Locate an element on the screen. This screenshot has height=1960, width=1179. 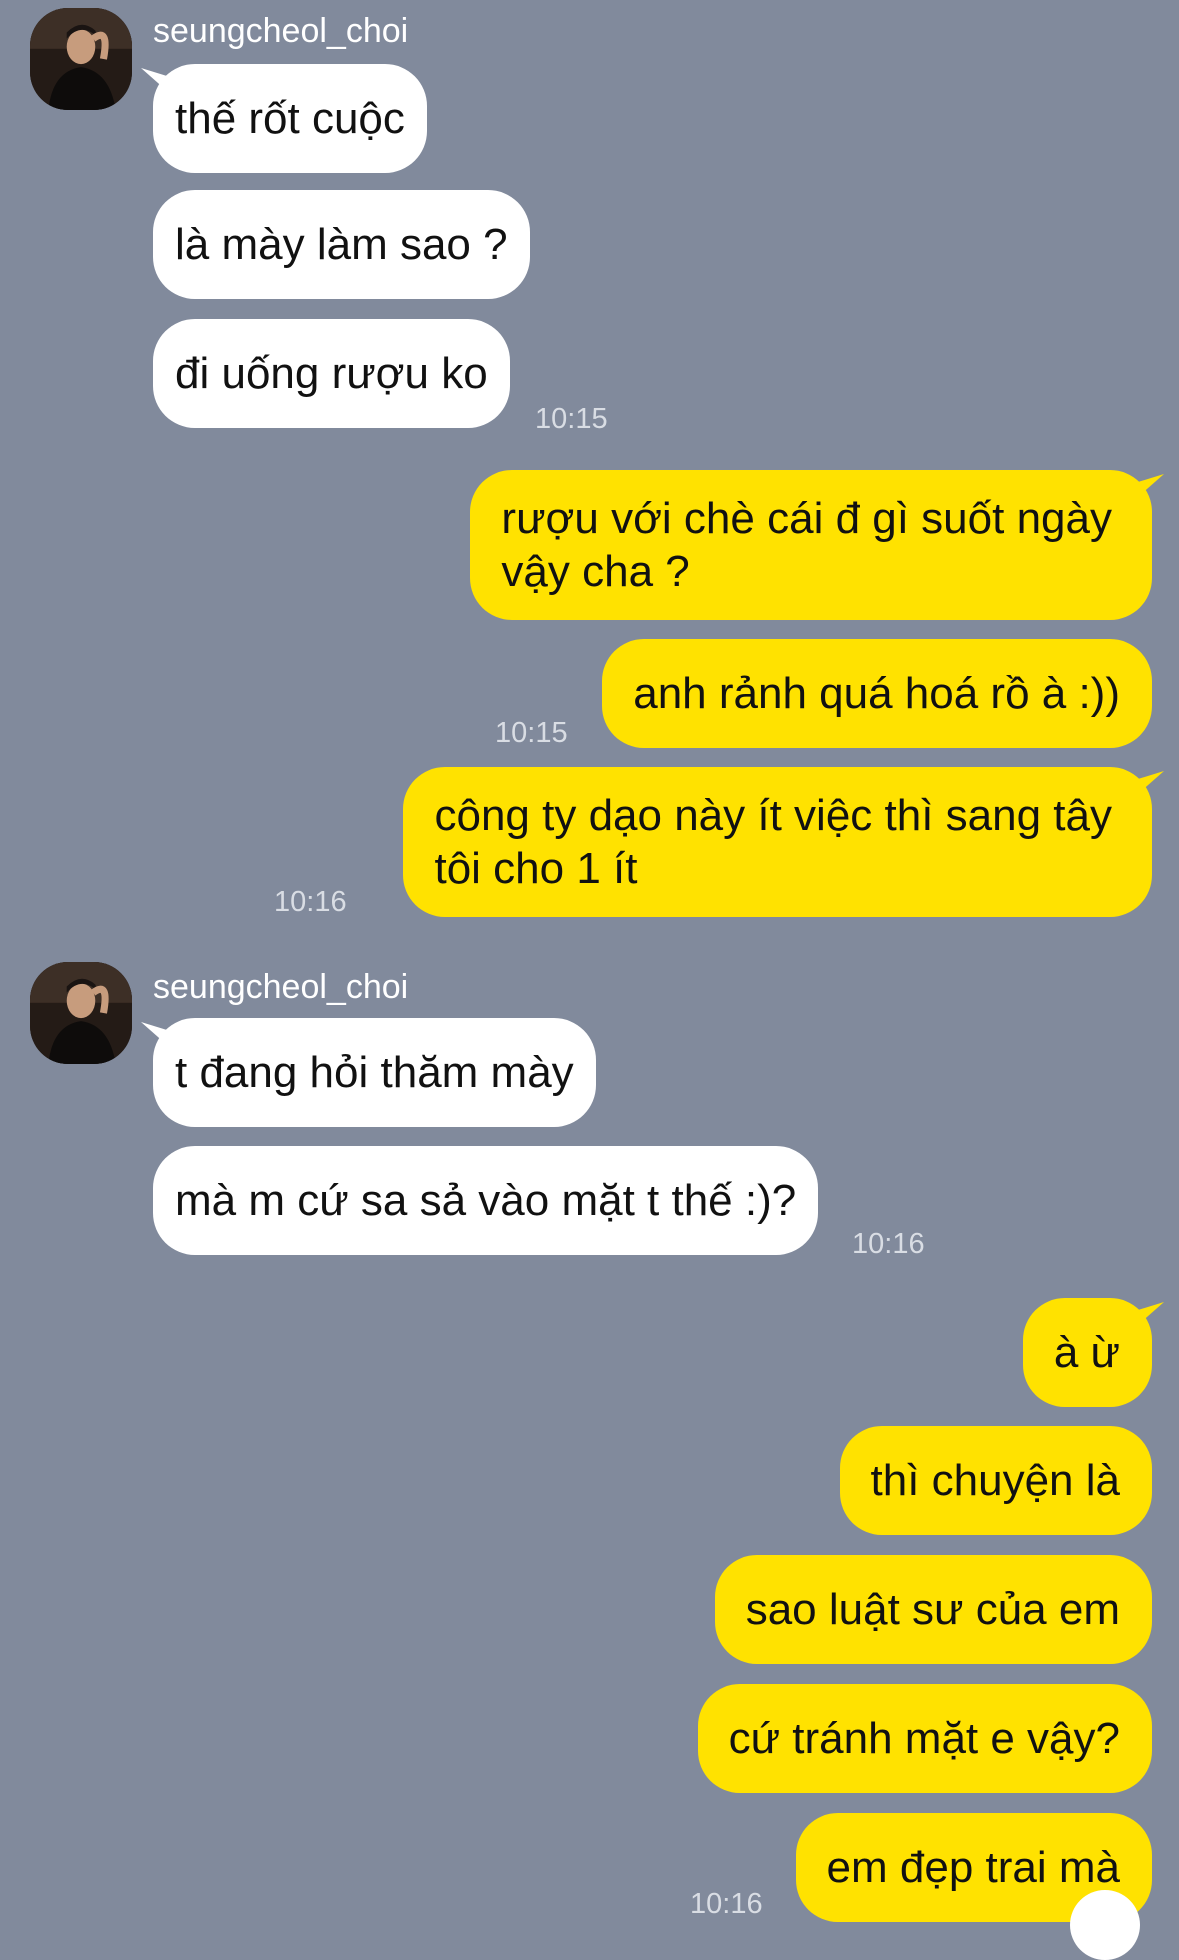
message-text: đi uống rượu ko is located at coordinates (331, 373).